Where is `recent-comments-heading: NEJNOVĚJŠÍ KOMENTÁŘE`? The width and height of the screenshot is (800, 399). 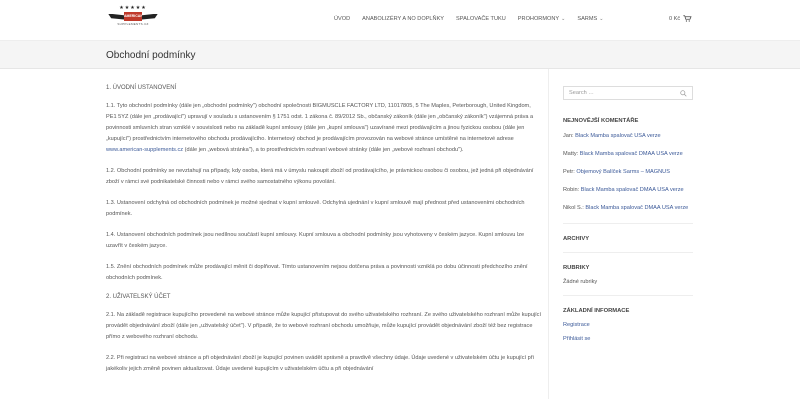 recent-comments-heading: NEJNOVĚJŠÍ KOMENTÁŘE is located at coordinates (601, 121).